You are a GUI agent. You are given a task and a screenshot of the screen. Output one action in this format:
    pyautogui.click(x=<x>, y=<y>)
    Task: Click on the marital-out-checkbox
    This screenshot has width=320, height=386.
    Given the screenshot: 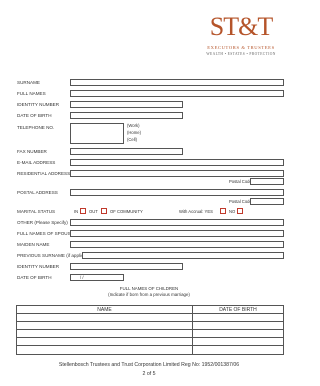 What is the action you would take?
    pyautogui.click(x=104, y=211)
    